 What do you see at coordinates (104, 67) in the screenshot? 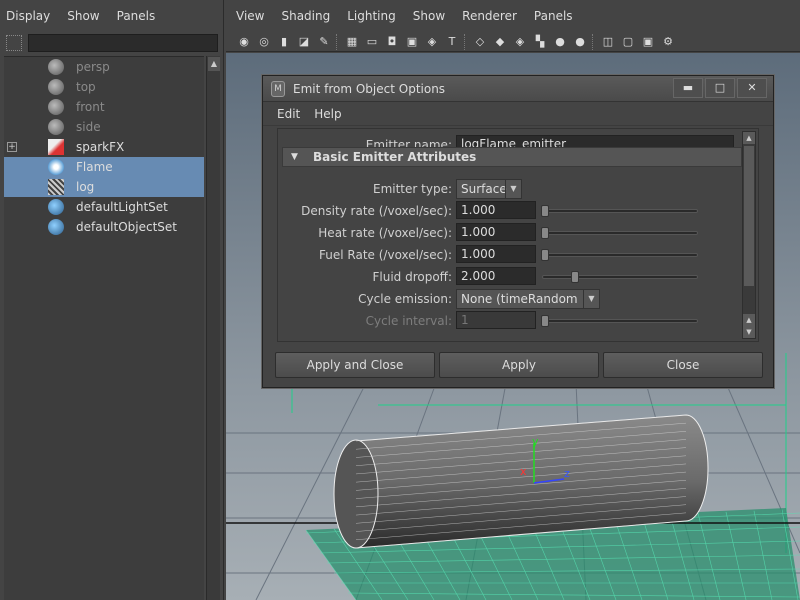
I see `outliner-item-persp: persp` at bounding box center [104, 67].